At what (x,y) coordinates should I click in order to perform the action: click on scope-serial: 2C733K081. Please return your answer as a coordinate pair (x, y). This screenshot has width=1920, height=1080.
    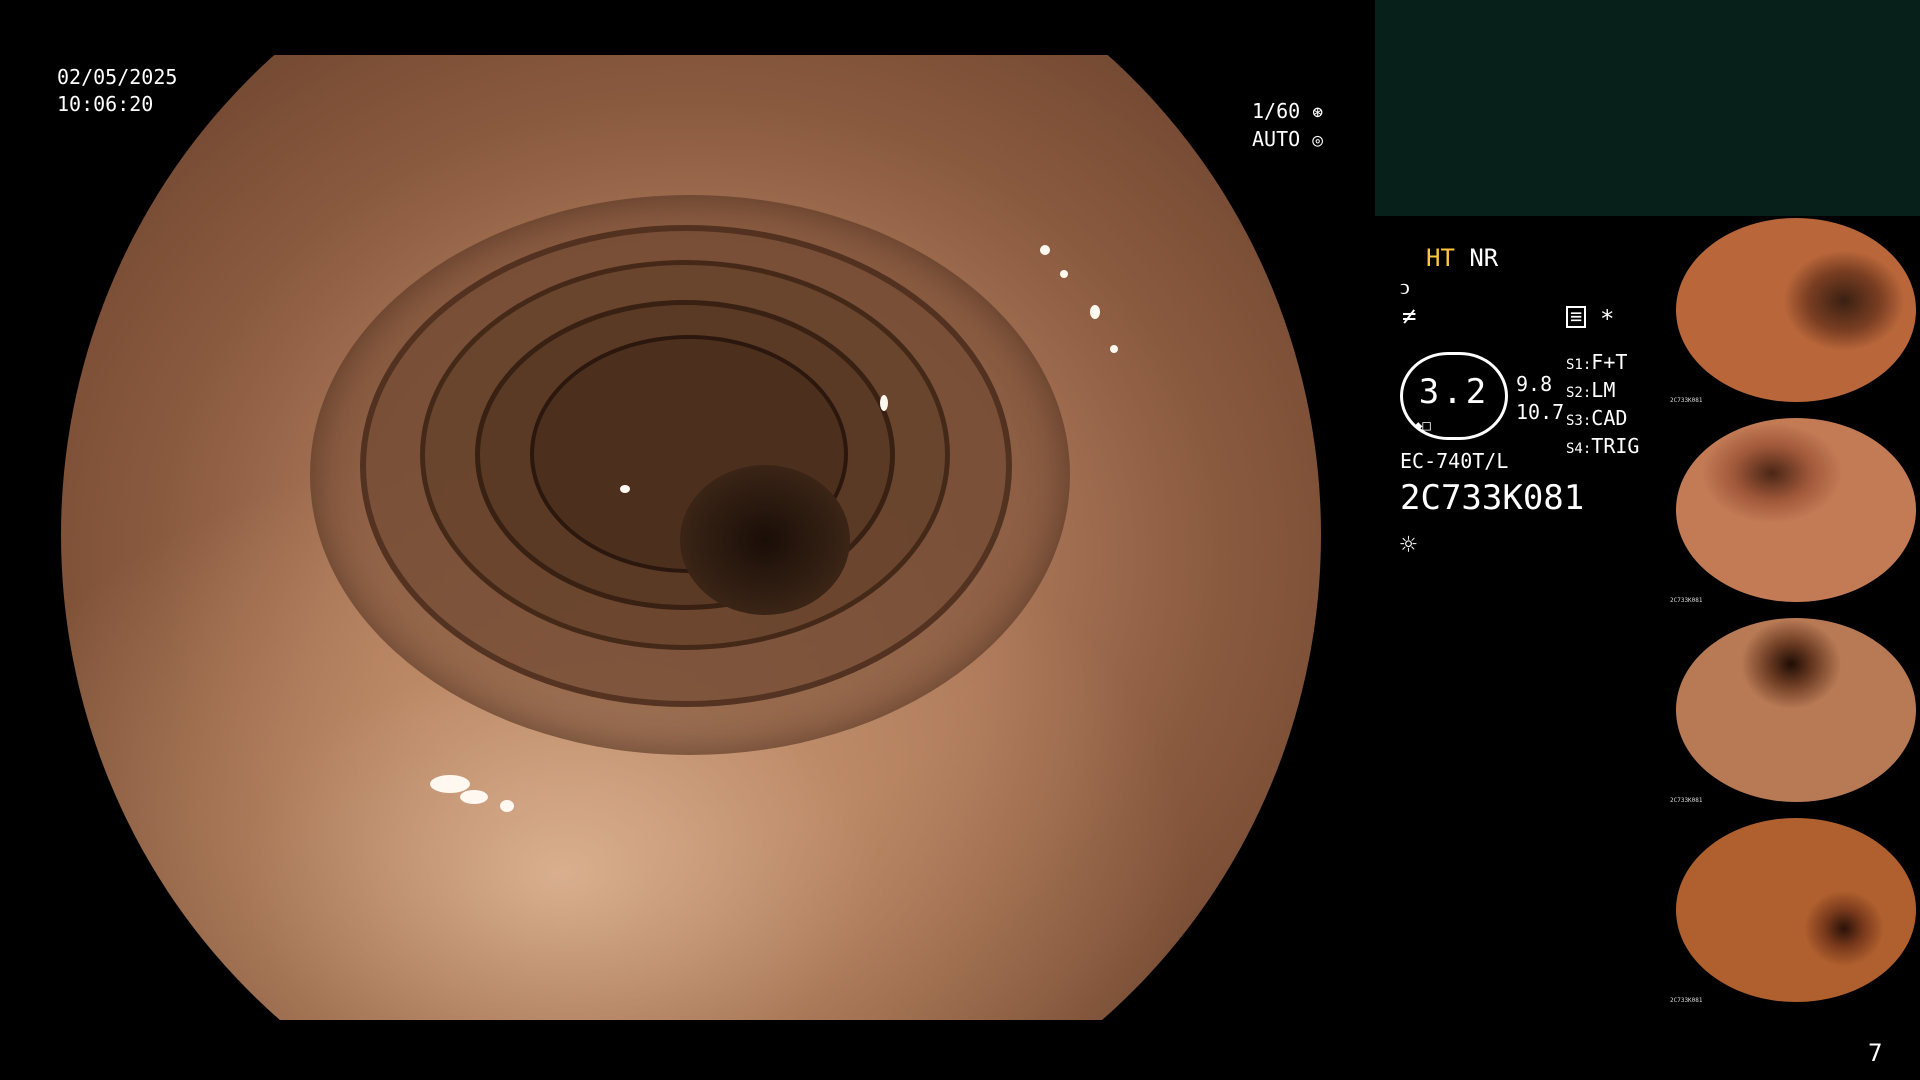
    Looking at the image, I should click on (1492, 498).